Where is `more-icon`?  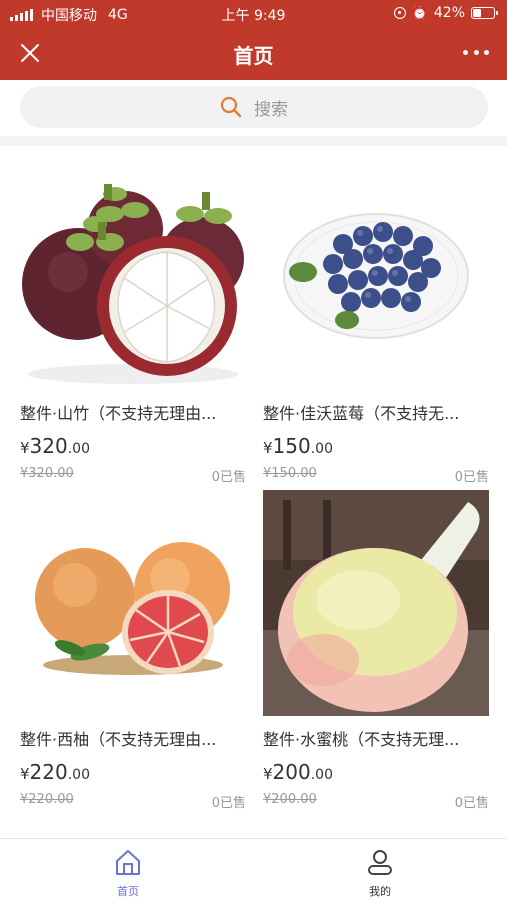
more-icon is located at coordinates (476, 52).